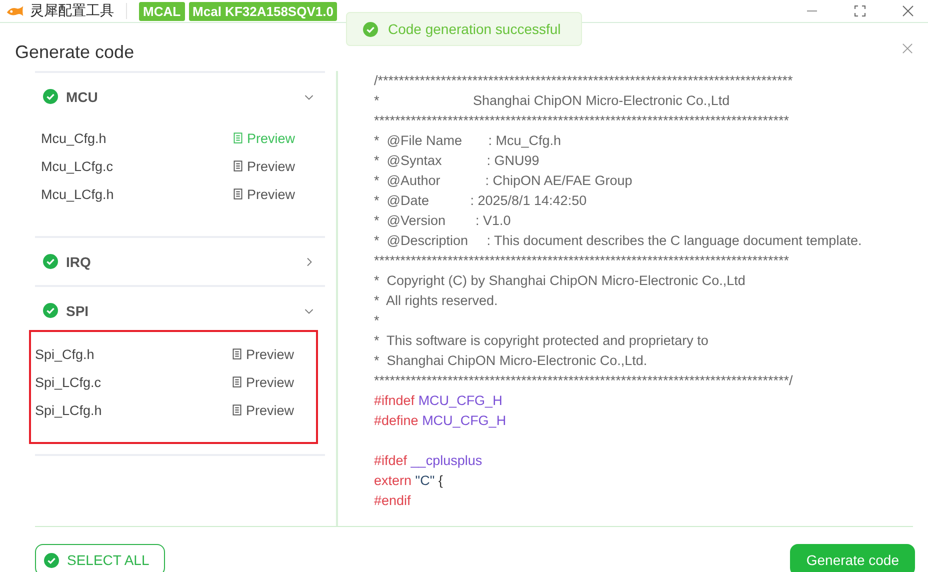 This screenshot has width=928, height=572. I want to click on file-name: Mcu_LCfg.c, so click(77, 166).